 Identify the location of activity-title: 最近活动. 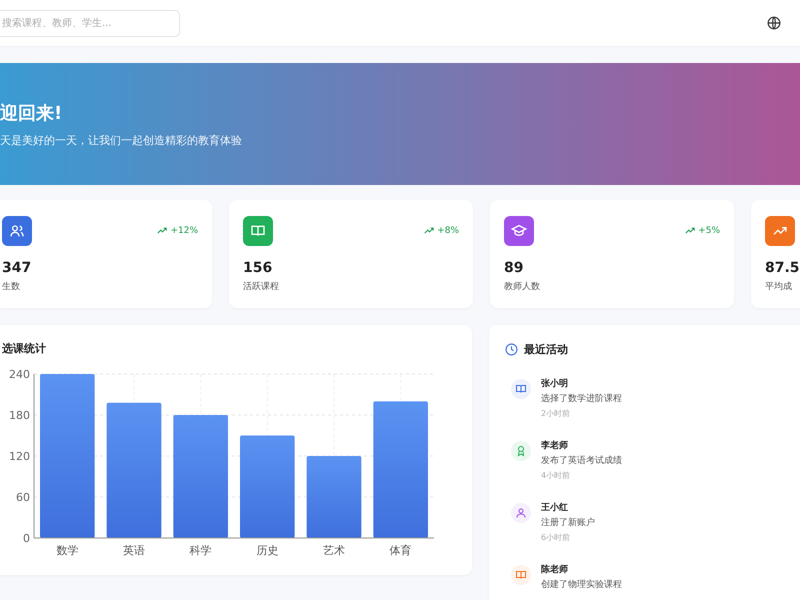
(546, 349).